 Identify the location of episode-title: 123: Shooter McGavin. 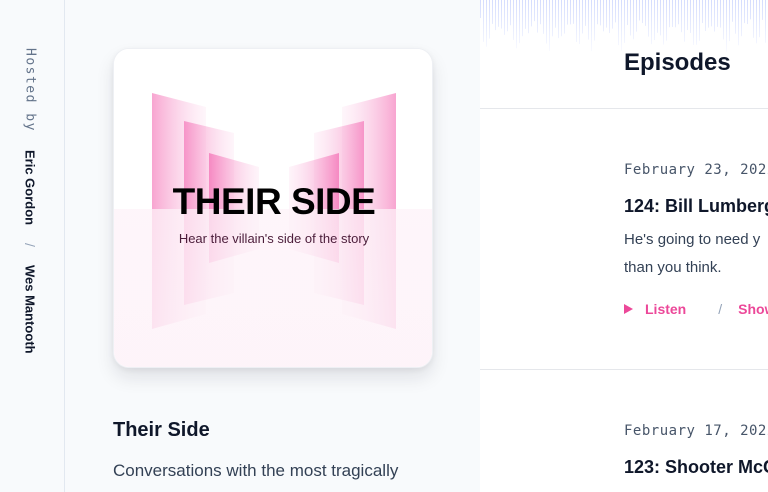
(696, 467).